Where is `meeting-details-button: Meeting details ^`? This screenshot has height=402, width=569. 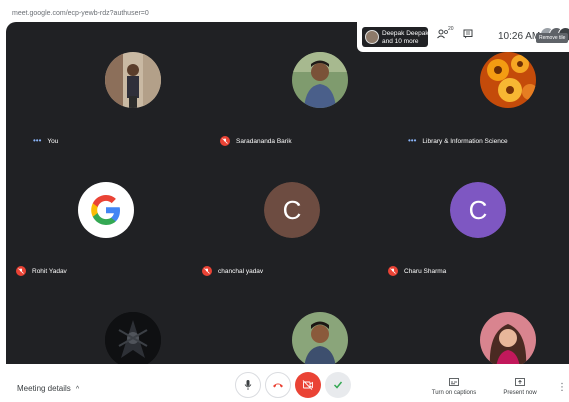
meeting-details-button: Meeting details ^ is located at coordinates (48, 388).